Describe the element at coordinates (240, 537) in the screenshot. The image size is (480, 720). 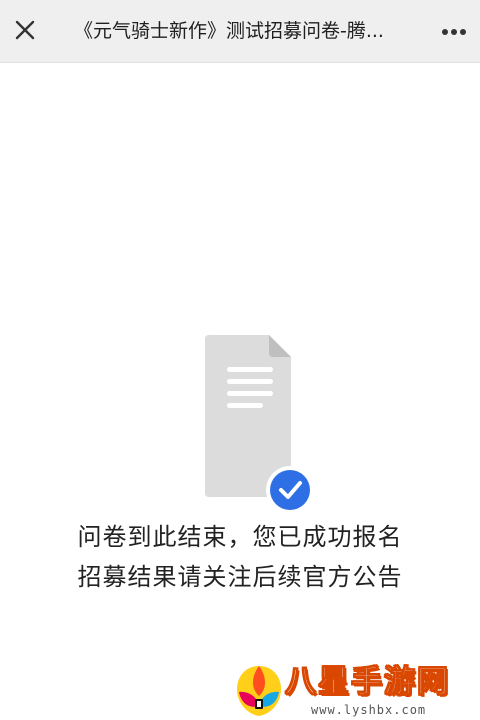
I see `message-line-1: 问卷到此结束，您已成功报名` at that location.